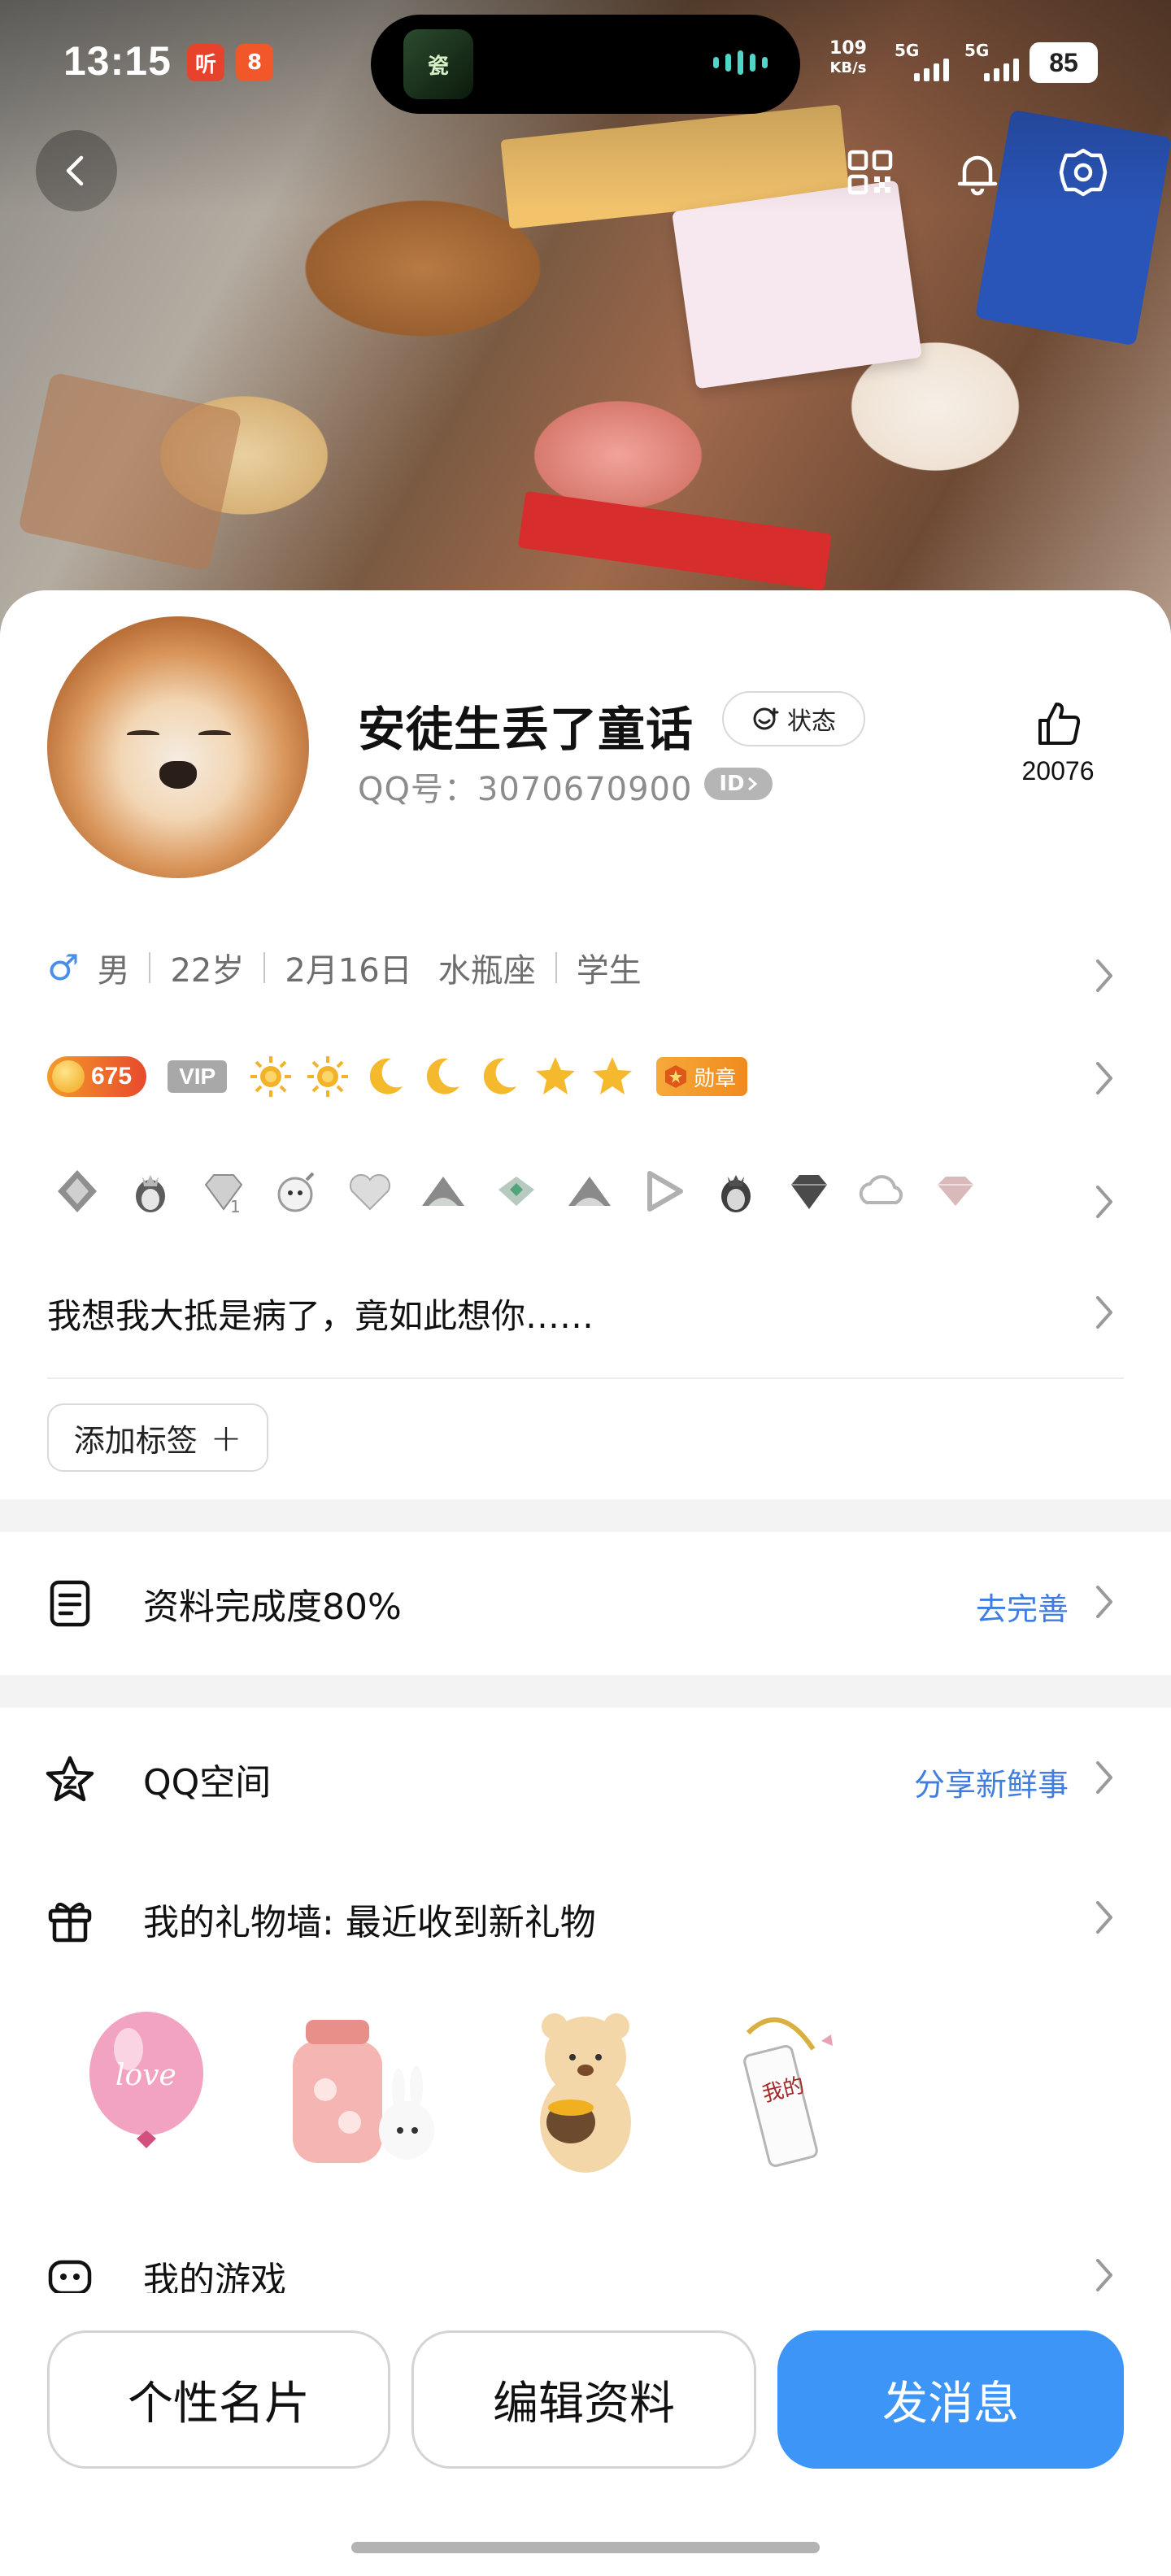 The height and width of the screenshot is (2576, 1171). Describe the element at coordinates (370, 1191) in the screenshot. I see `heart-icon` at that location.